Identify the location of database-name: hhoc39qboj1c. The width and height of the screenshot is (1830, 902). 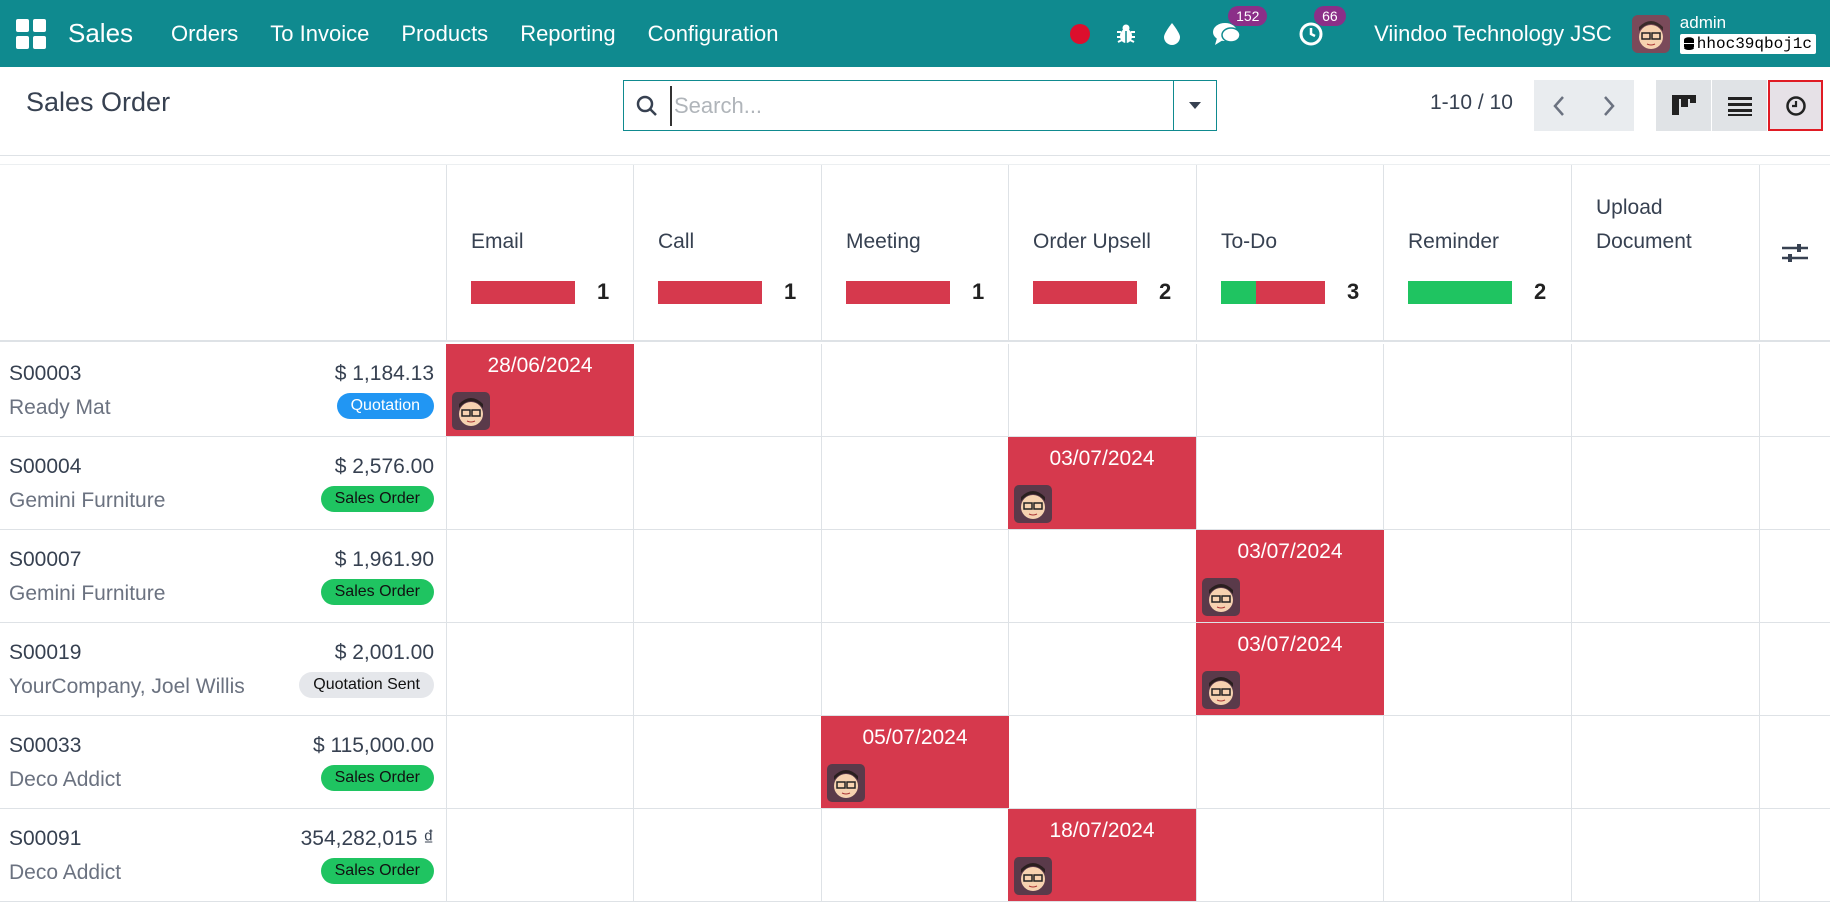
(1747, 43).